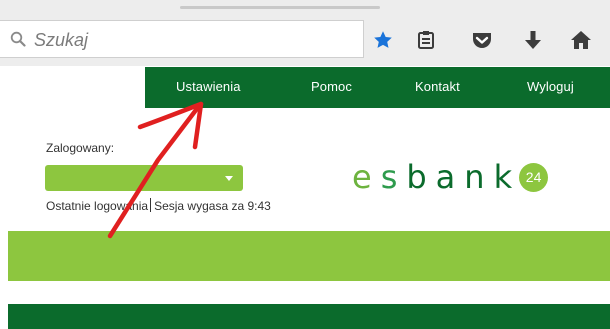 This screenshot has height=329, width=610. I want to click on download-icon, so click(533, 40).